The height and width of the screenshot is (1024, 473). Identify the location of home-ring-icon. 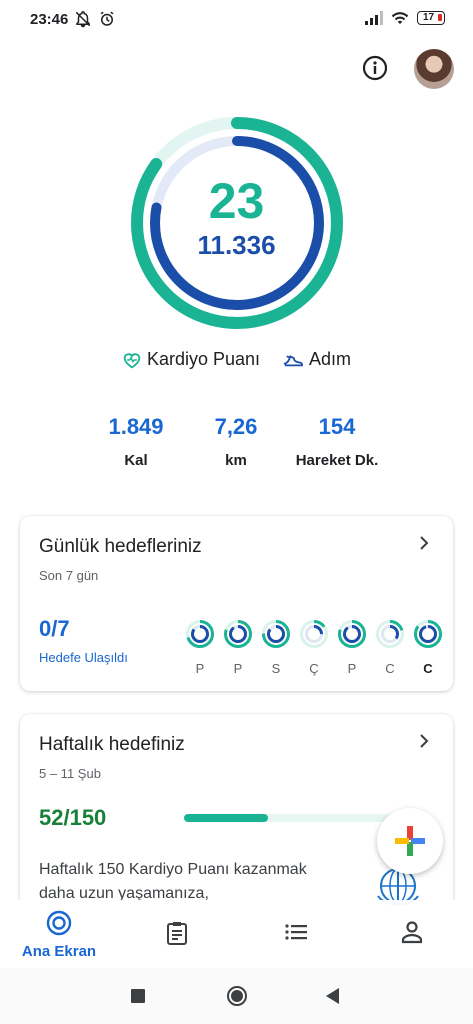
(59, 923).